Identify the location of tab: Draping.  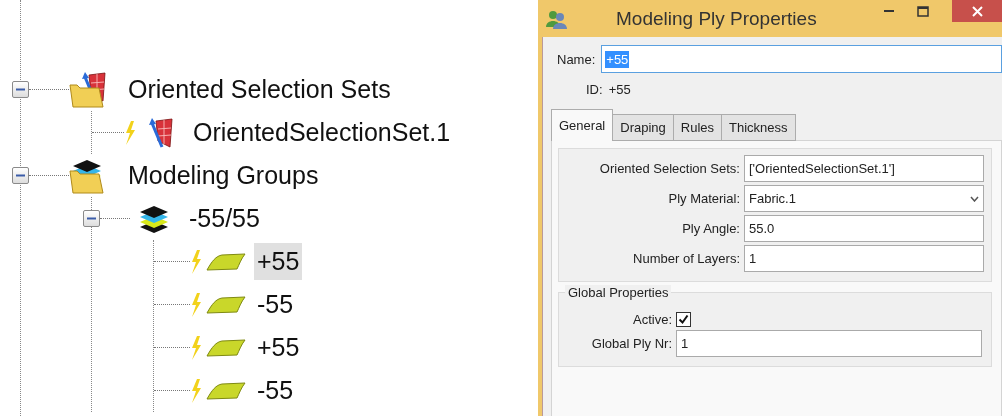
(643, 127).